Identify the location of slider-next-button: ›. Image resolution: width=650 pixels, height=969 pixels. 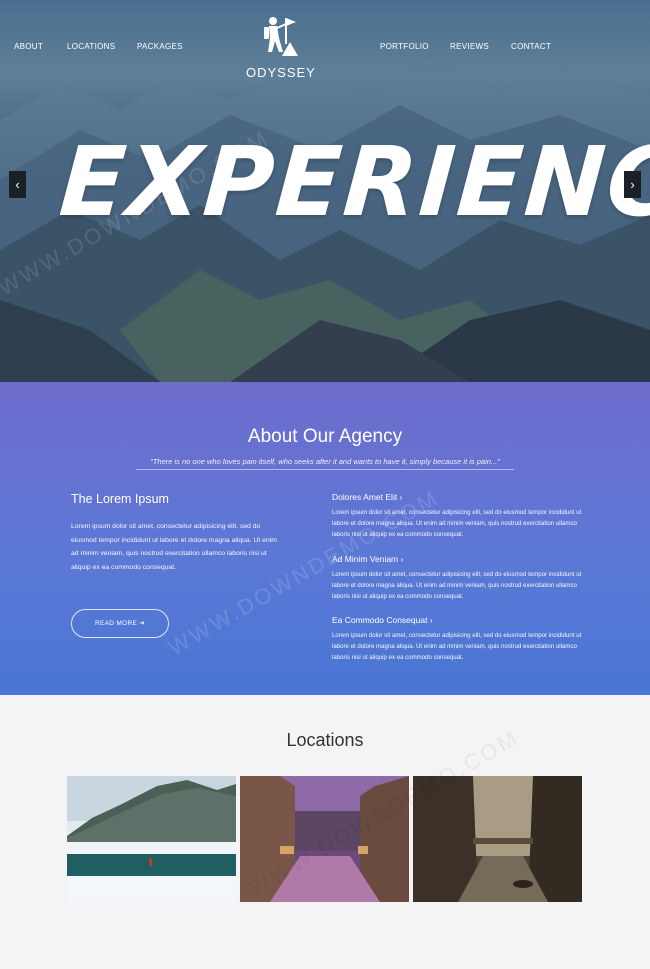
(632, 184).